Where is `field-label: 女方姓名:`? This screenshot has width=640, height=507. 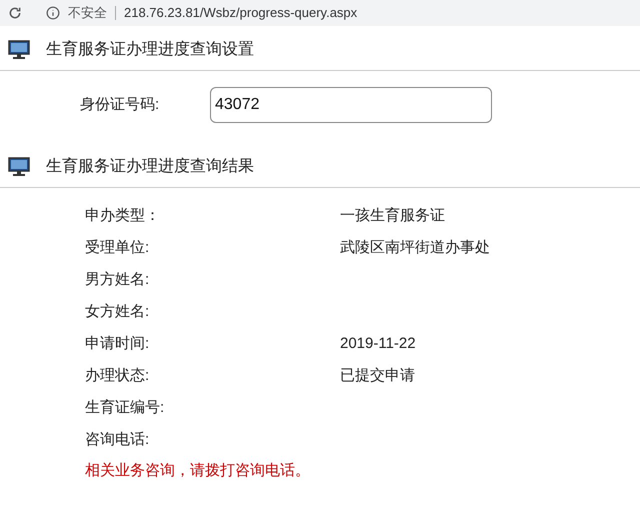
field-label: 女方姓名: is located at coordinates (117, 312).